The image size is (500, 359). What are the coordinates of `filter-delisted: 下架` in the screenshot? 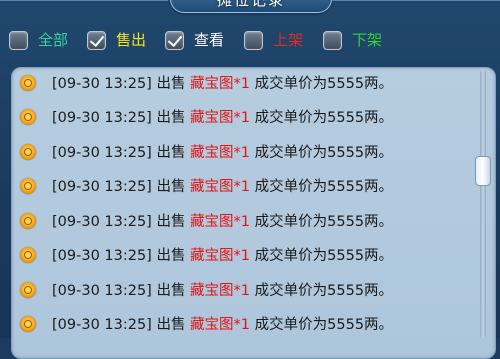 It's located at (352, 40).